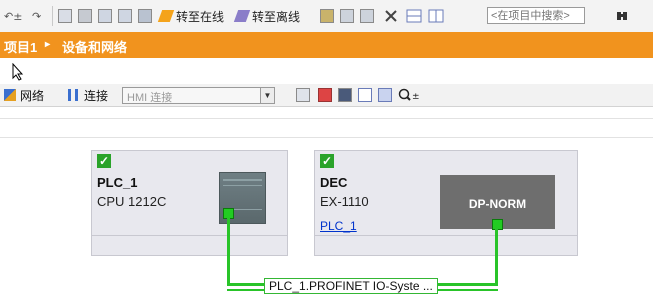 The image size is (653, 304). I want to click on redo-icon: ↷, so click(41, 16).